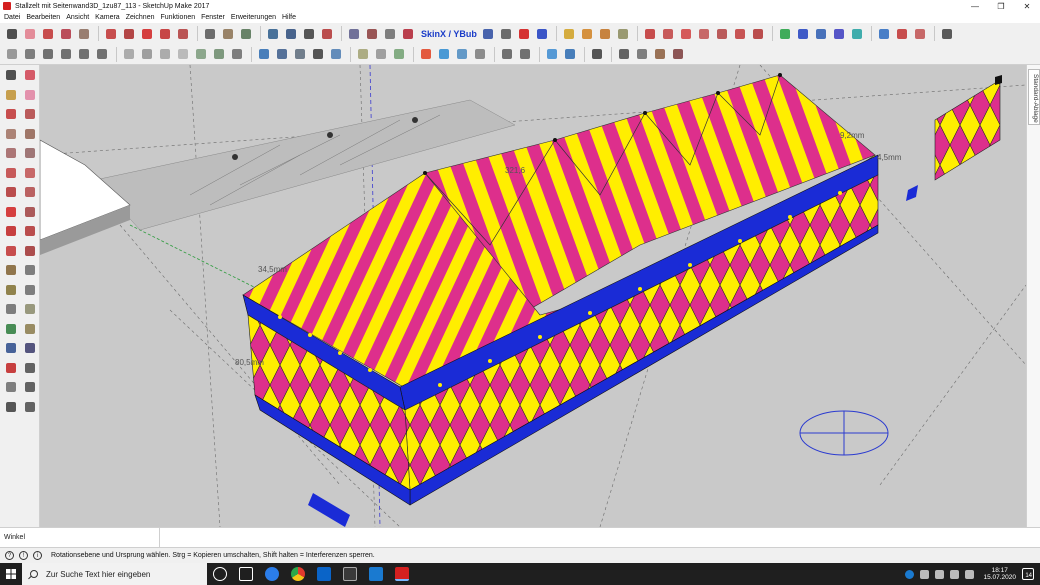  Describe the element at coordinates (803, 34) in the screenshot. I see `section-display-icon` at that location.